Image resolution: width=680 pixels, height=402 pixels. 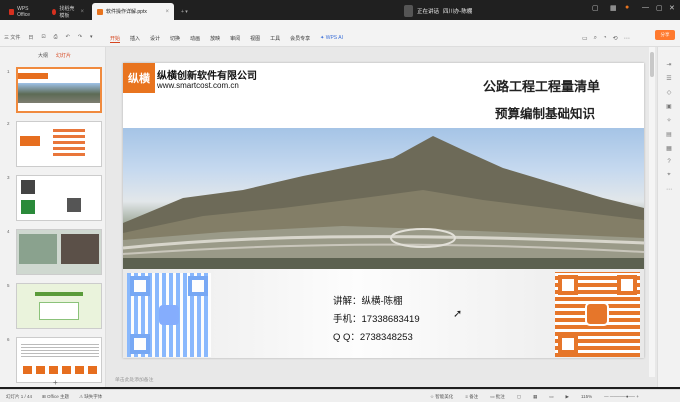 I want to click on tab-home: 开始, so click(x=115, y=39).